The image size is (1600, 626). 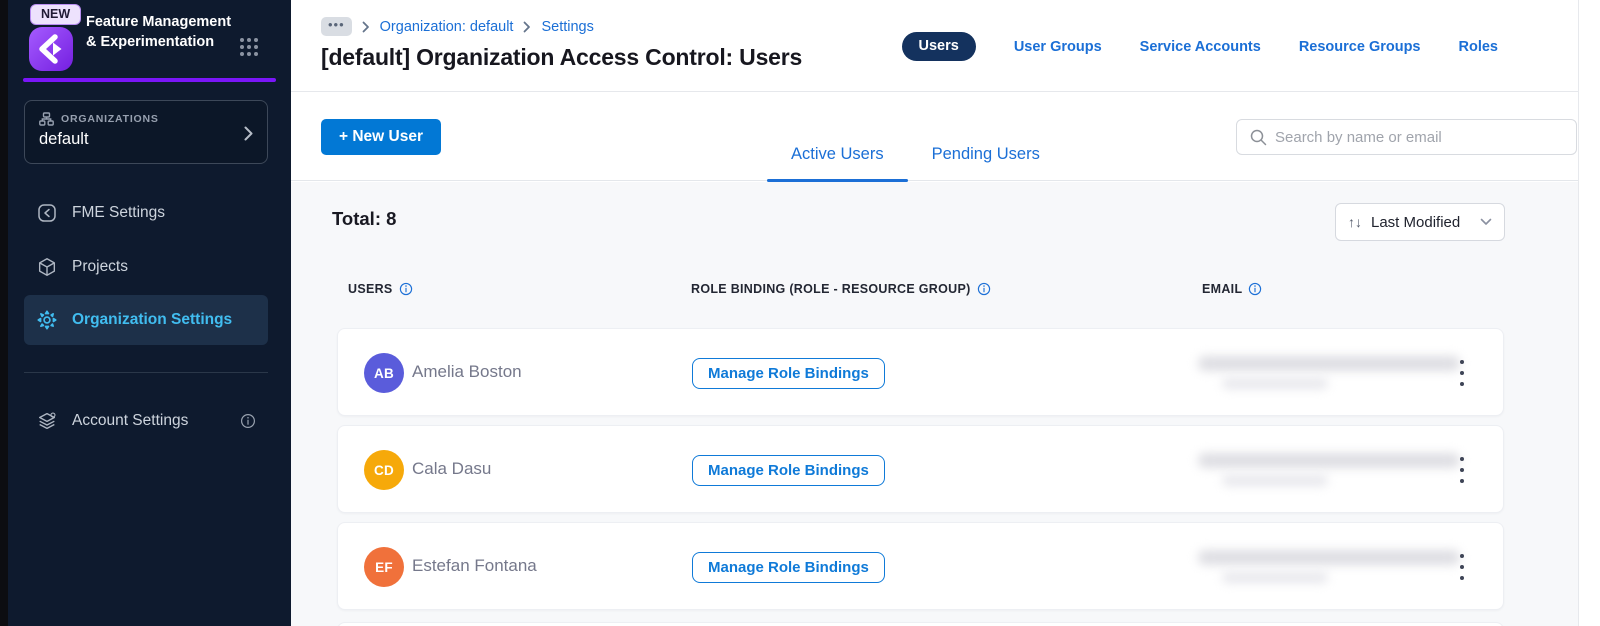 I want to click on search-icon, so click(x=1258, y=137).